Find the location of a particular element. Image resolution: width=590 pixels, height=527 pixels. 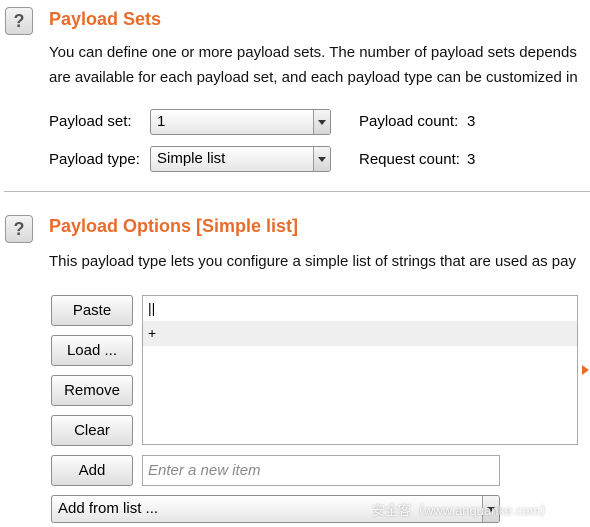

remove-button: Remove is located at coordinates (92, 390).